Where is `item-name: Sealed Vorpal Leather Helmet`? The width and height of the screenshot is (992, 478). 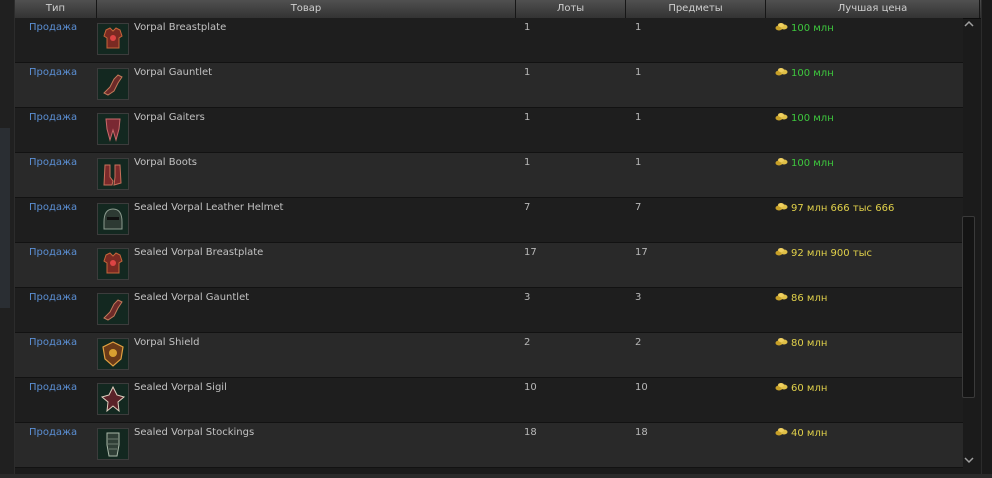 item-name: Sealed Vorpal Leather Helmet is located at coordinates (209, 207).